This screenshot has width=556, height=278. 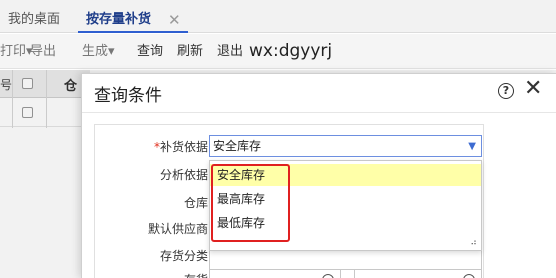 I want to click on user-label: wx:dgyyrj, so click(x=291, y=51).